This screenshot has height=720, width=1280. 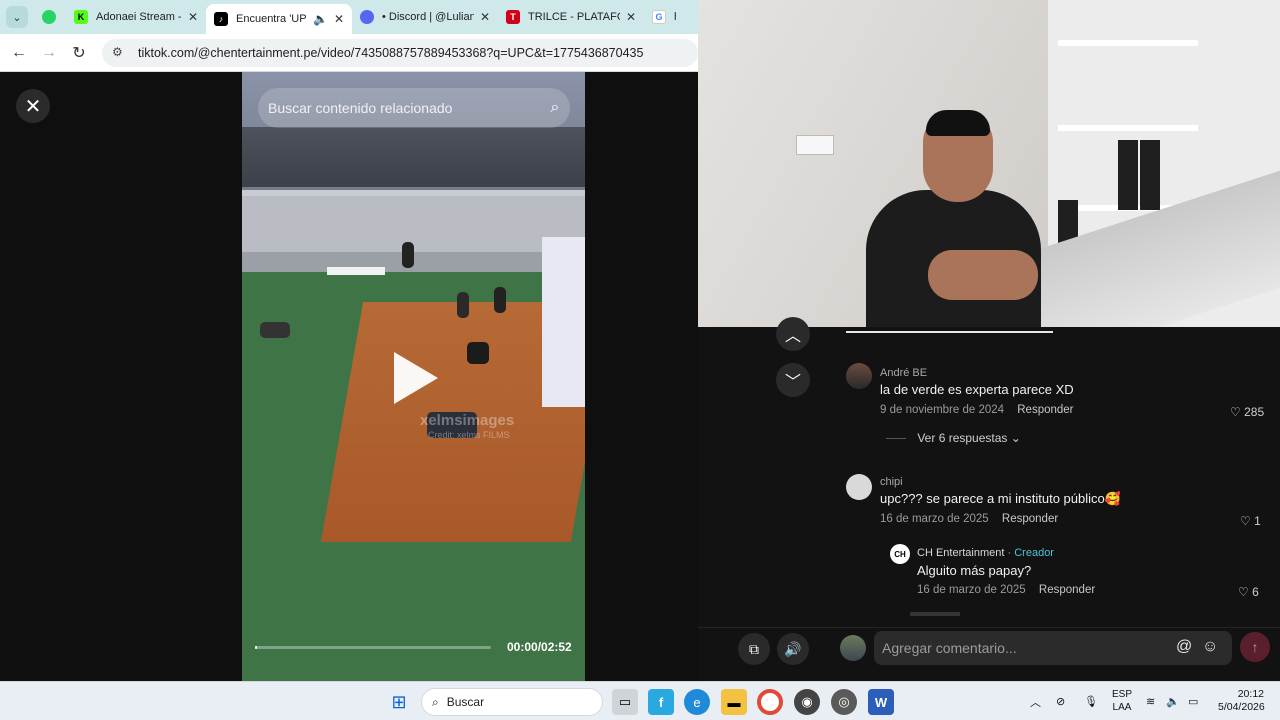 I want to click on facebook-icon: f, so click(x=661, y=702).